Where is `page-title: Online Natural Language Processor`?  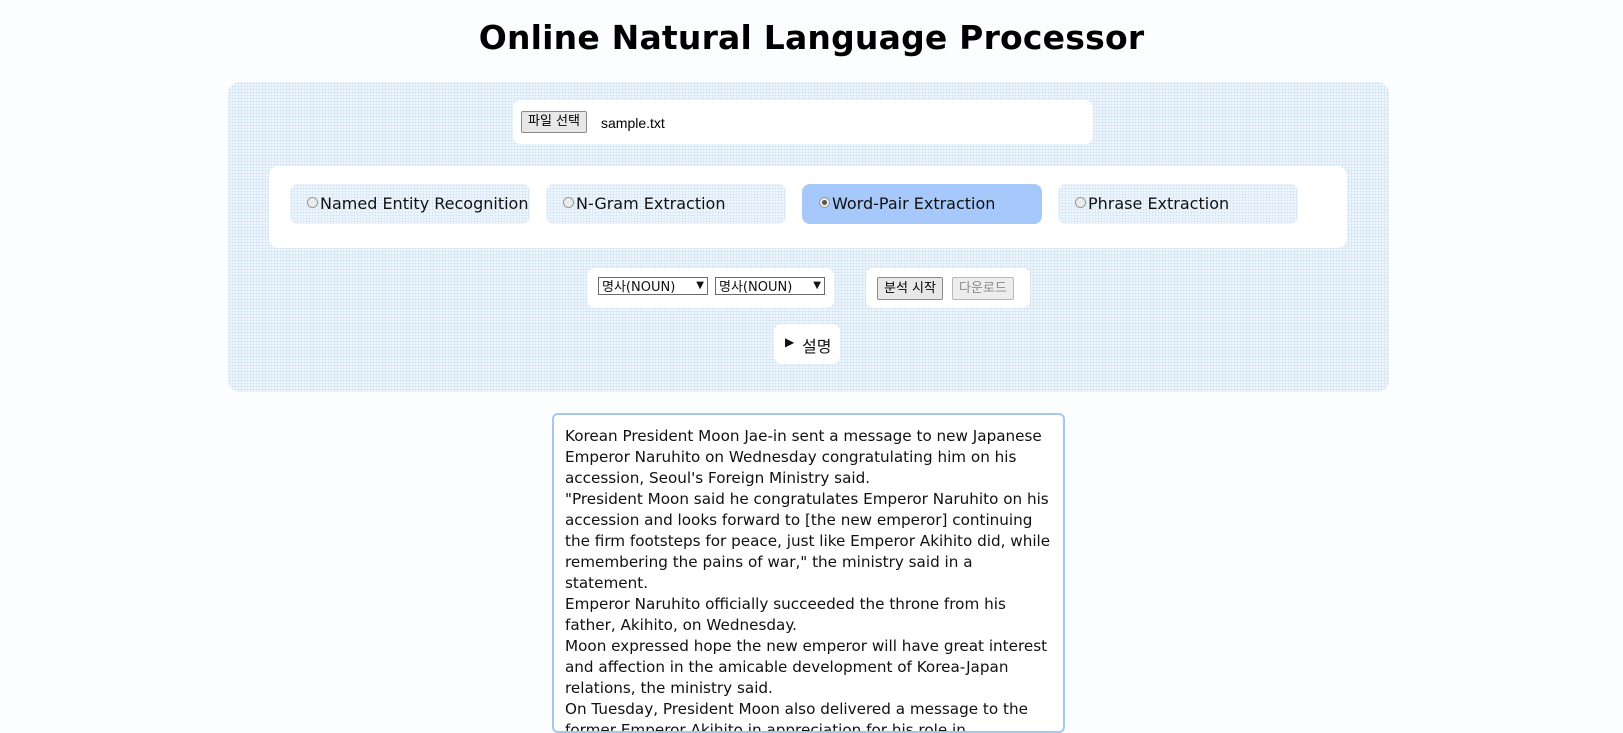 page-title: Online Natural Language Processor is located at coordinates (811, 37).